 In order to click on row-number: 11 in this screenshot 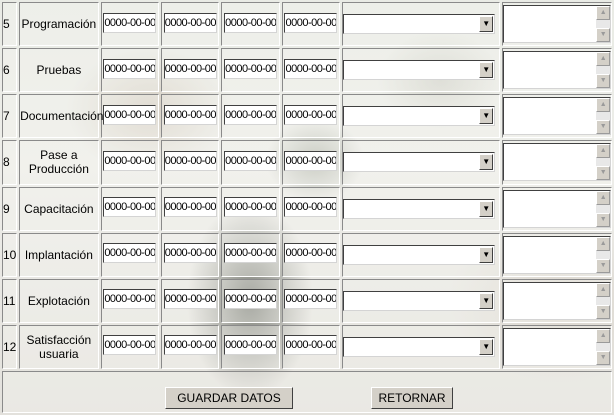, I will do `click(10, 300)`.